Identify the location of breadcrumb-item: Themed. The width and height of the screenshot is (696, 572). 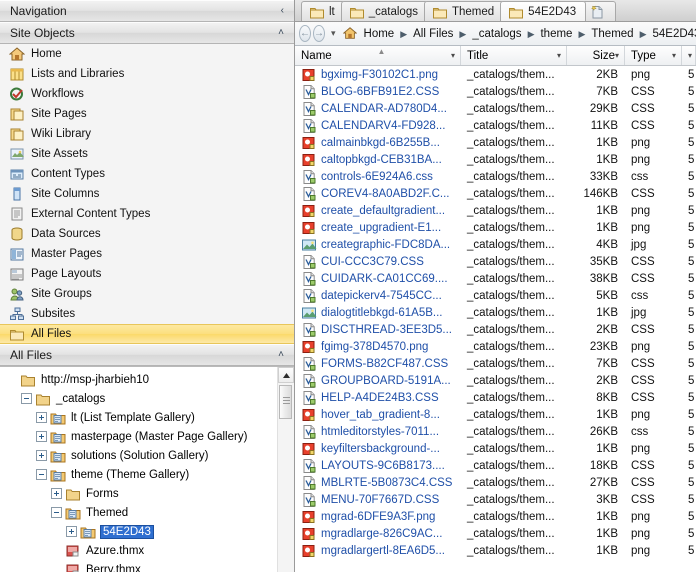
(612, 34).